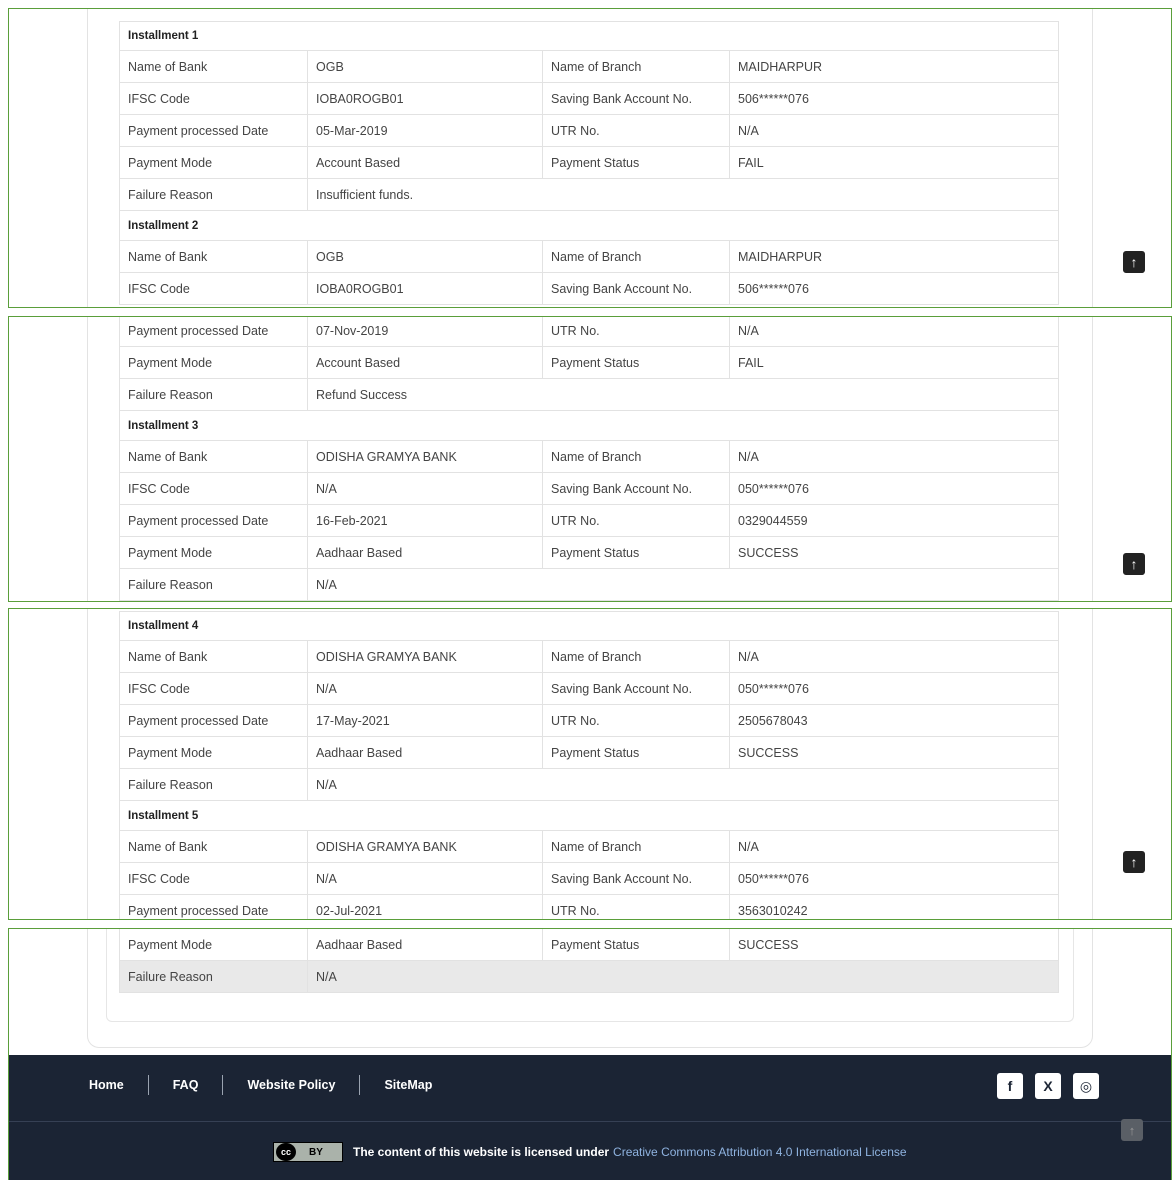 This screenshot has width=1172, height=1180. What do you see at coordinates (163, 225) in the screenshot?
I see `installment-title: Installment 2` at bounding box center [163, 225].